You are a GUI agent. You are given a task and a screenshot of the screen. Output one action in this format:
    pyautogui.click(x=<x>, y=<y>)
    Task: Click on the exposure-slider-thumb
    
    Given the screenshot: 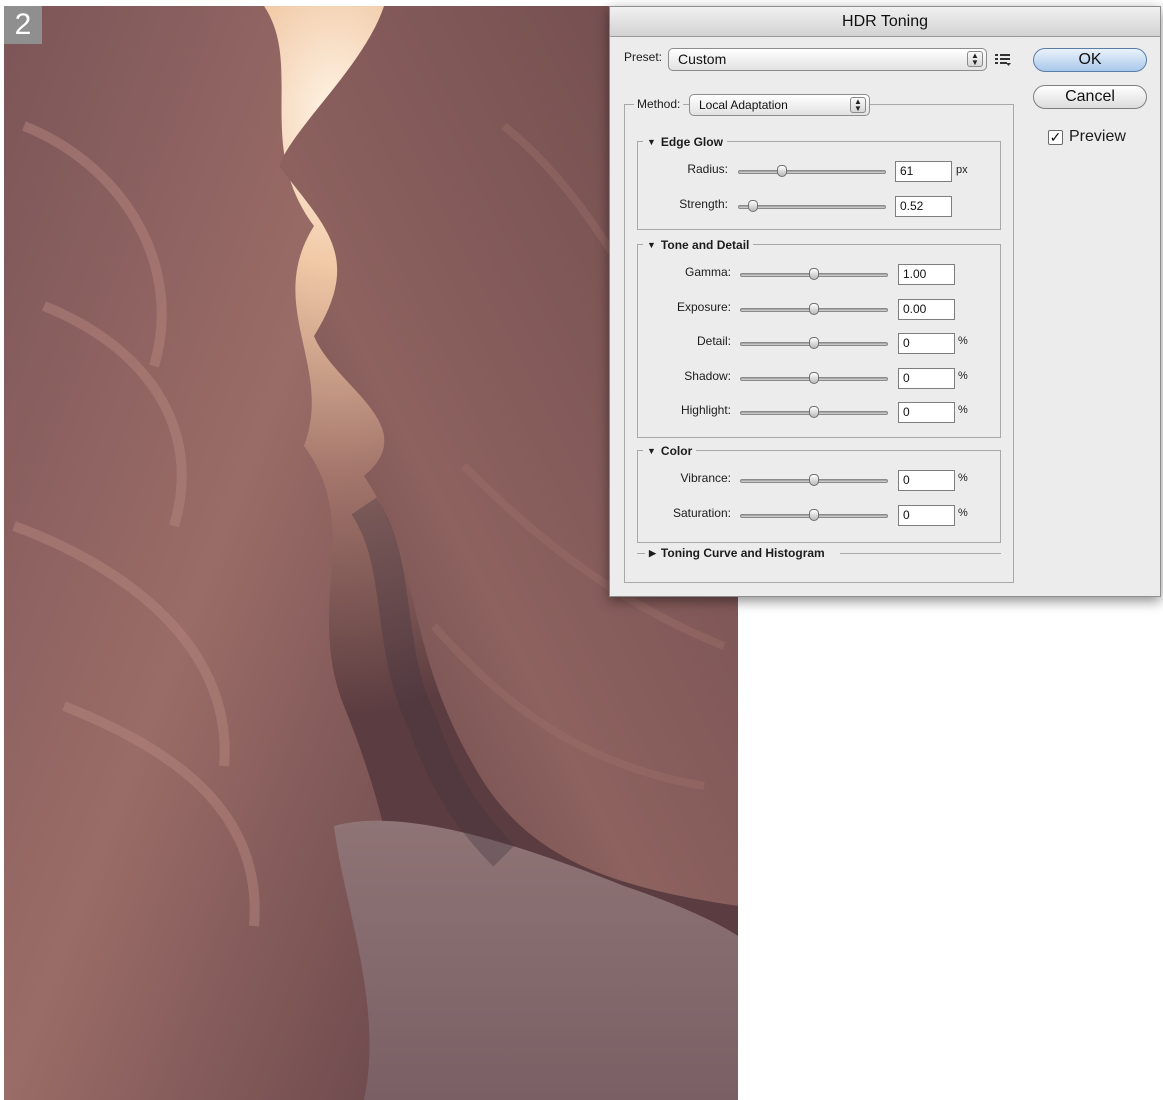 What is the action you would take?
    pyautogui.click(x=814, y=309)
    